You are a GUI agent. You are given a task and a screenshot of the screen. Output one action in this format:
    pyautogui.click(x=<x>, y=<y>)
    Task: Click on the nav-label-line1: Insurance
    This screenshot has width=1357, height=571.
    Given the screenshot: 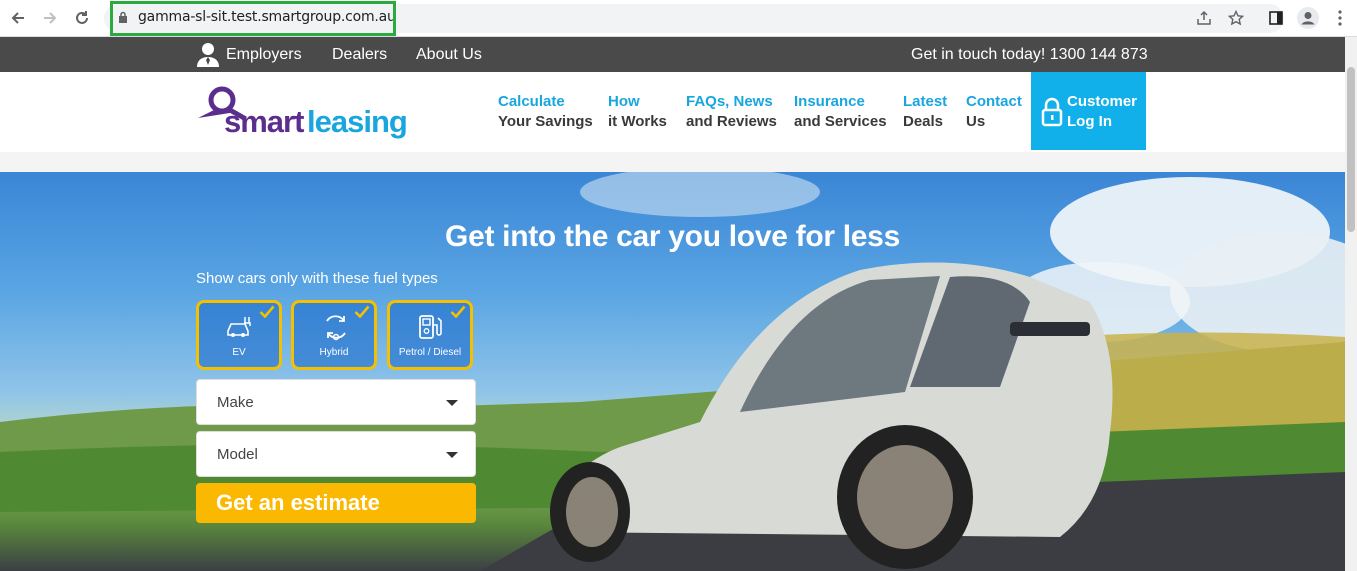 What is the action you would take?
    pyautogui.click(x=829, y=101)
    